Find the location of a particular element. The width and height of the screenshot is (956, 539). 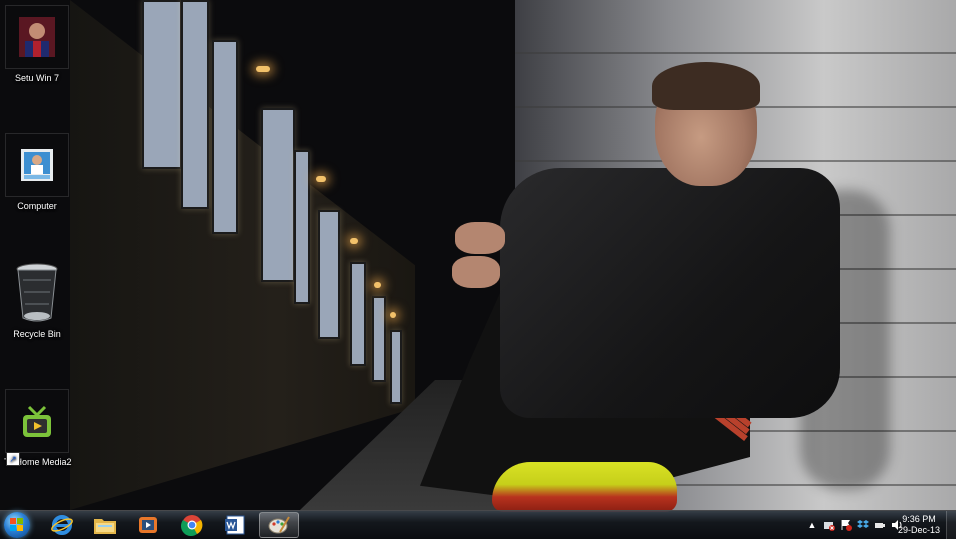

word-icon is located at coordinates (235, 525).